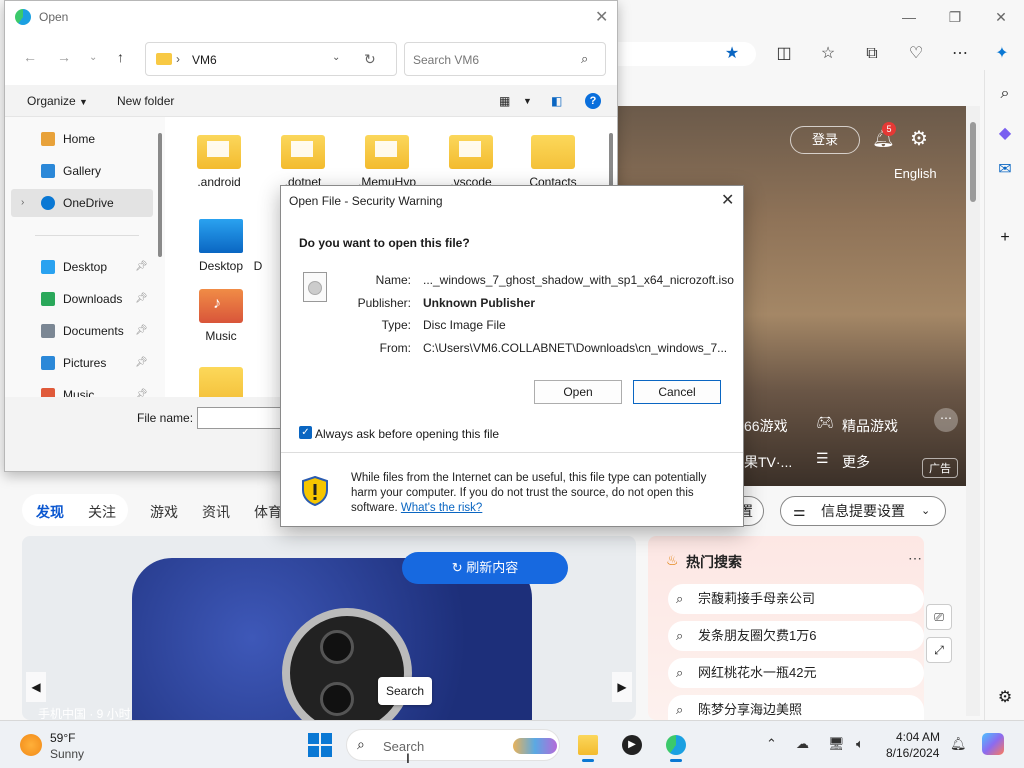 The image size is (1024, 768). I want to click on feed-settings-button: ⚌ 信息提要设置 ⌄, so click(863, 511).